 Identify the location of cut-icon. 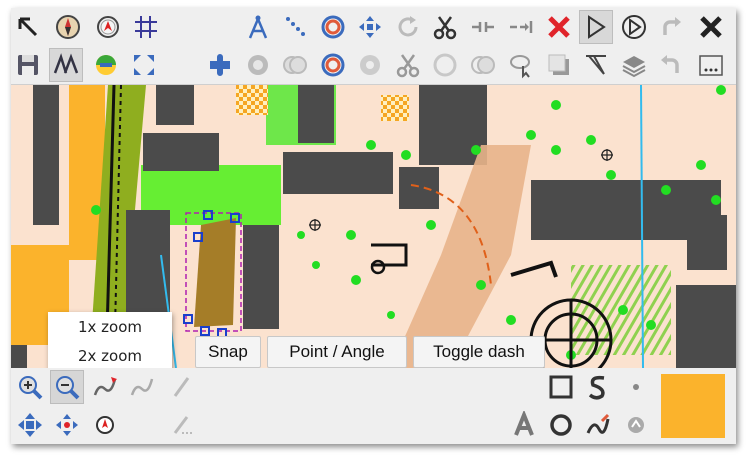
(445, 27).